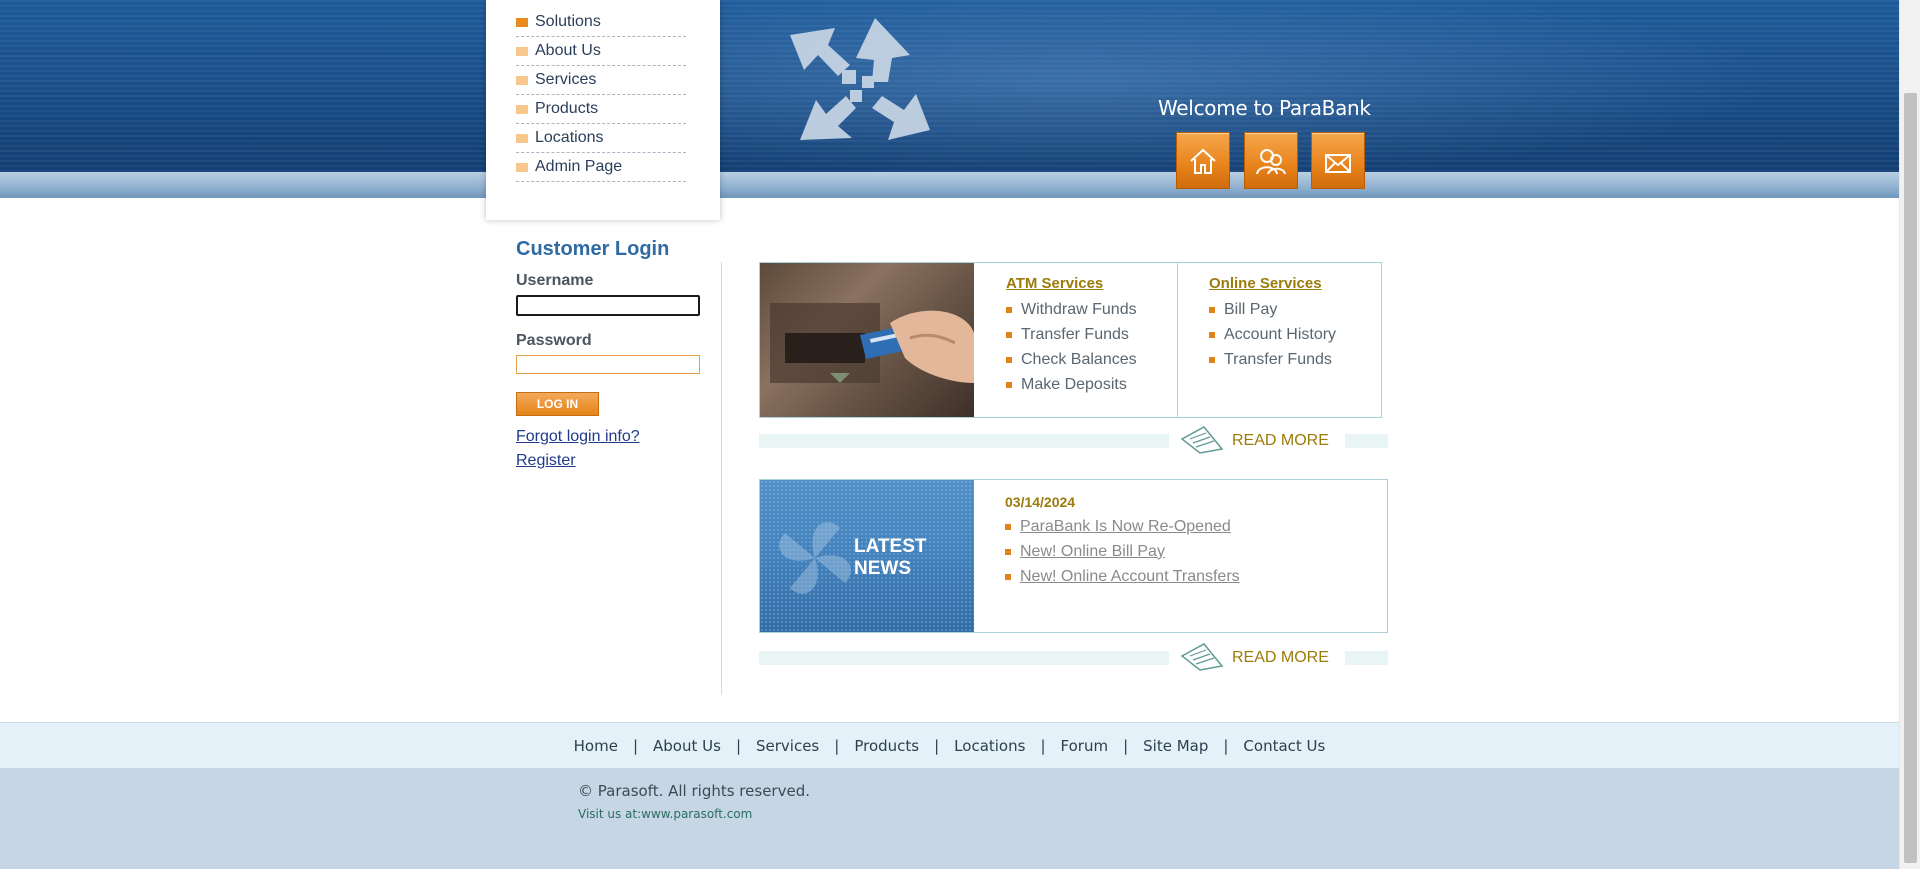  What do you see at coordinates (546, 461) in the screenshot?
I see `register-link: Register` at bounding box center [546, 461].